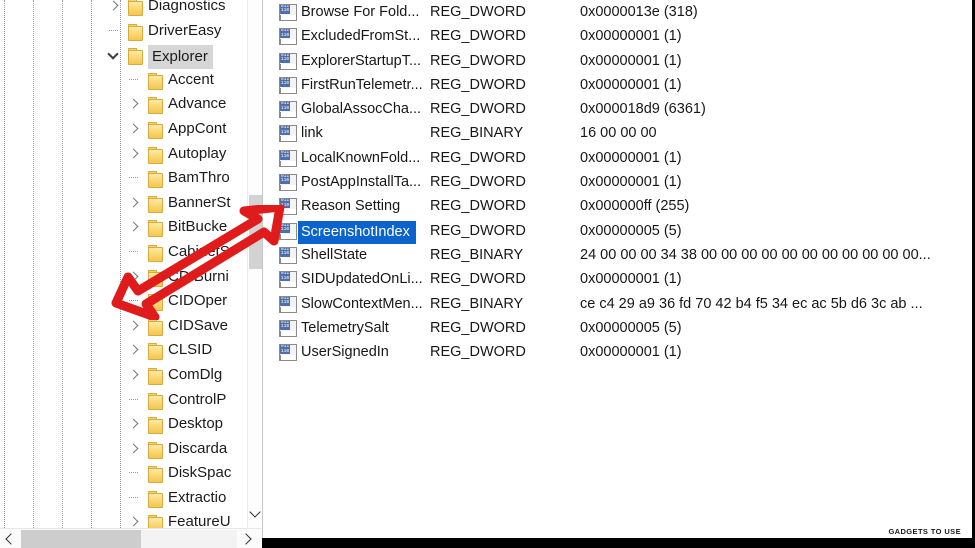  I want to click on scroll-right-icon, so click(247, 538).